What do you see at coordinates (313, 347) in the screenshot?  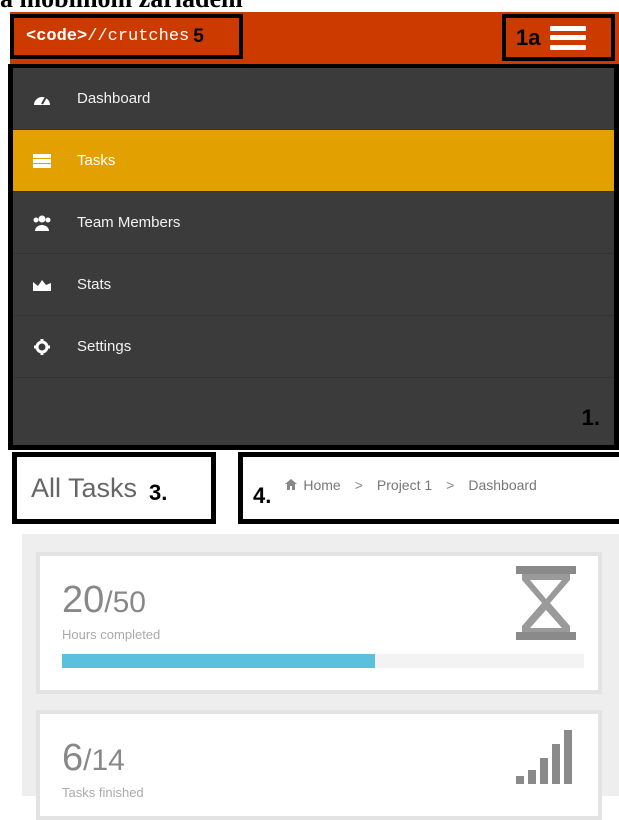 I see `sidebar-item-settings: Settings` at bounding box center [313, 347].